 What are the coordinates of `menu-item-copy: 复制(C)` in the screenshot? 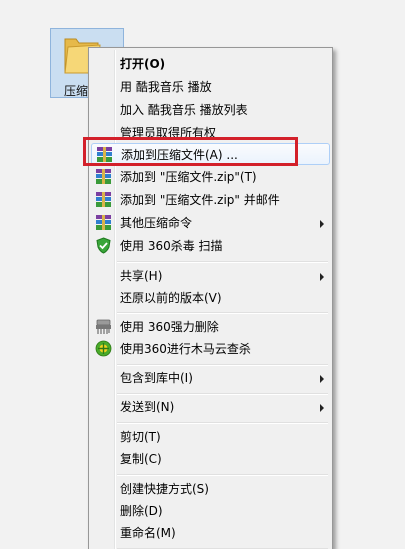 It's located at (210, 459).